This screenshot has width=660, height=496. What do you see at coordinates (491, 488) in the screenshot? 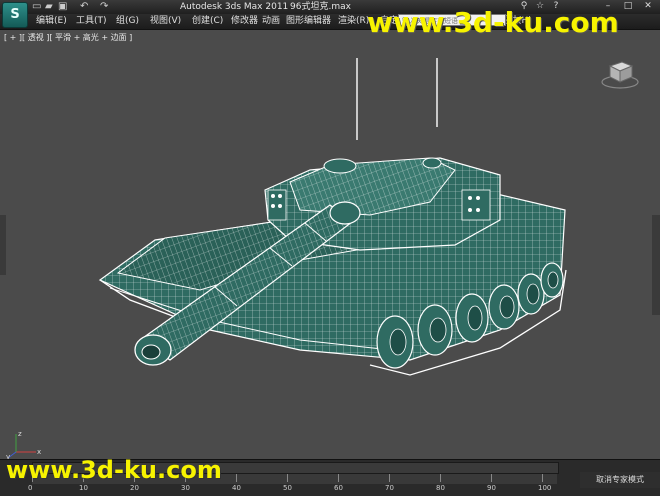
I see `timeline-tick-label: 90` at bounding box center [491, 488].